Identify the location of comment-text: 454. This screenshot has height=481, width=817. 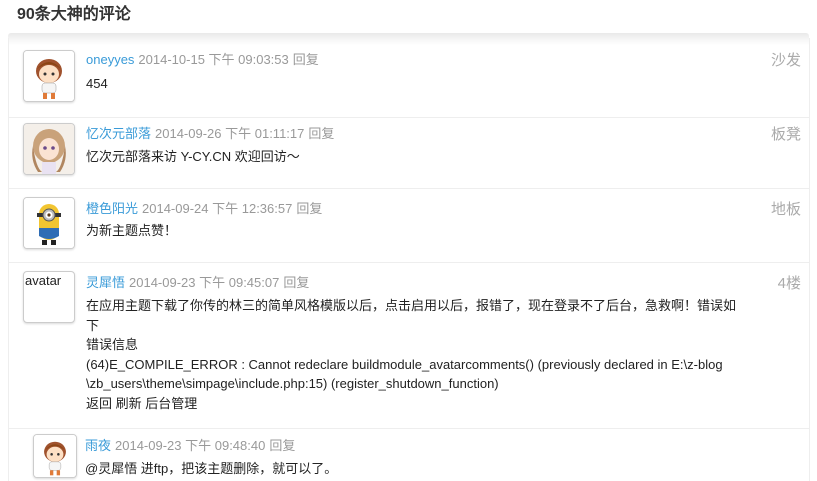
(97, 84).